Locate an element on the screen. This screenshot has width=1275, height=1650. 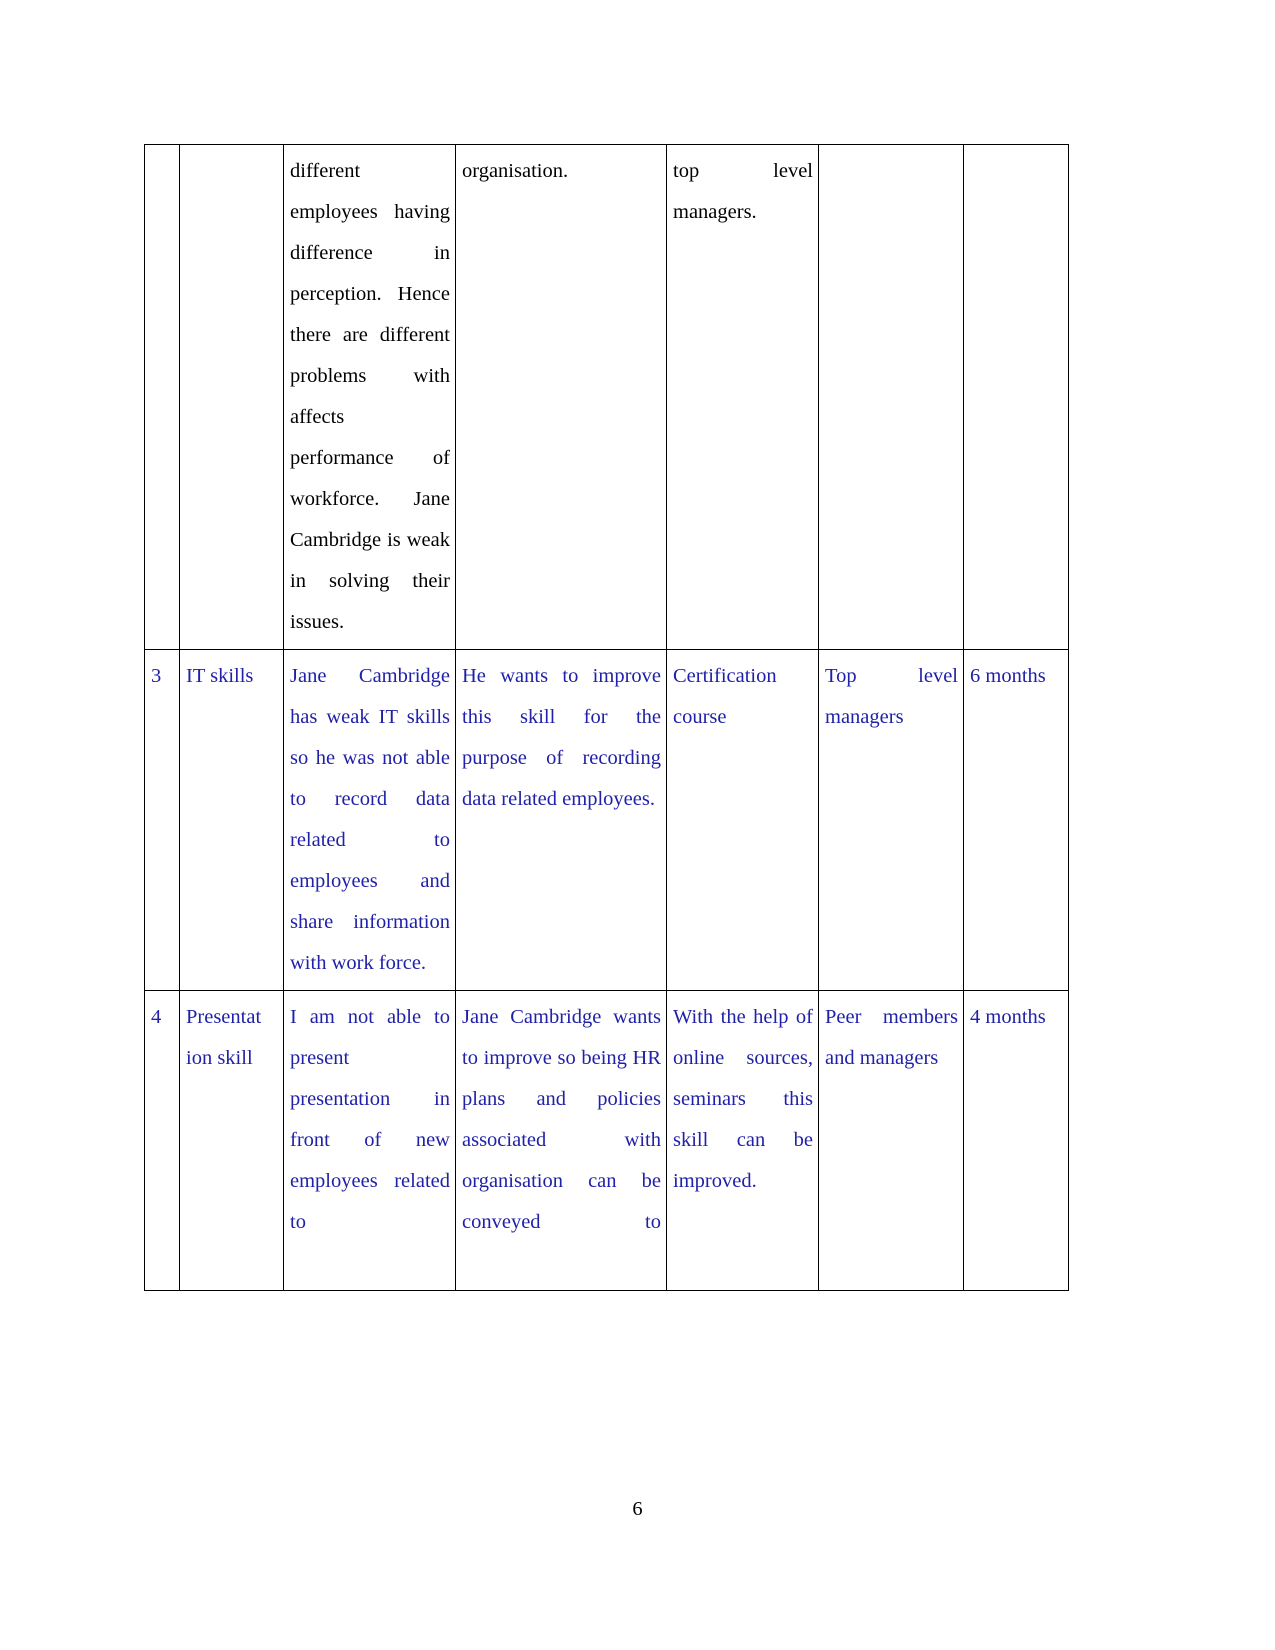
cell-text: Presentat ion skill is located at coordinates (224, 1037).